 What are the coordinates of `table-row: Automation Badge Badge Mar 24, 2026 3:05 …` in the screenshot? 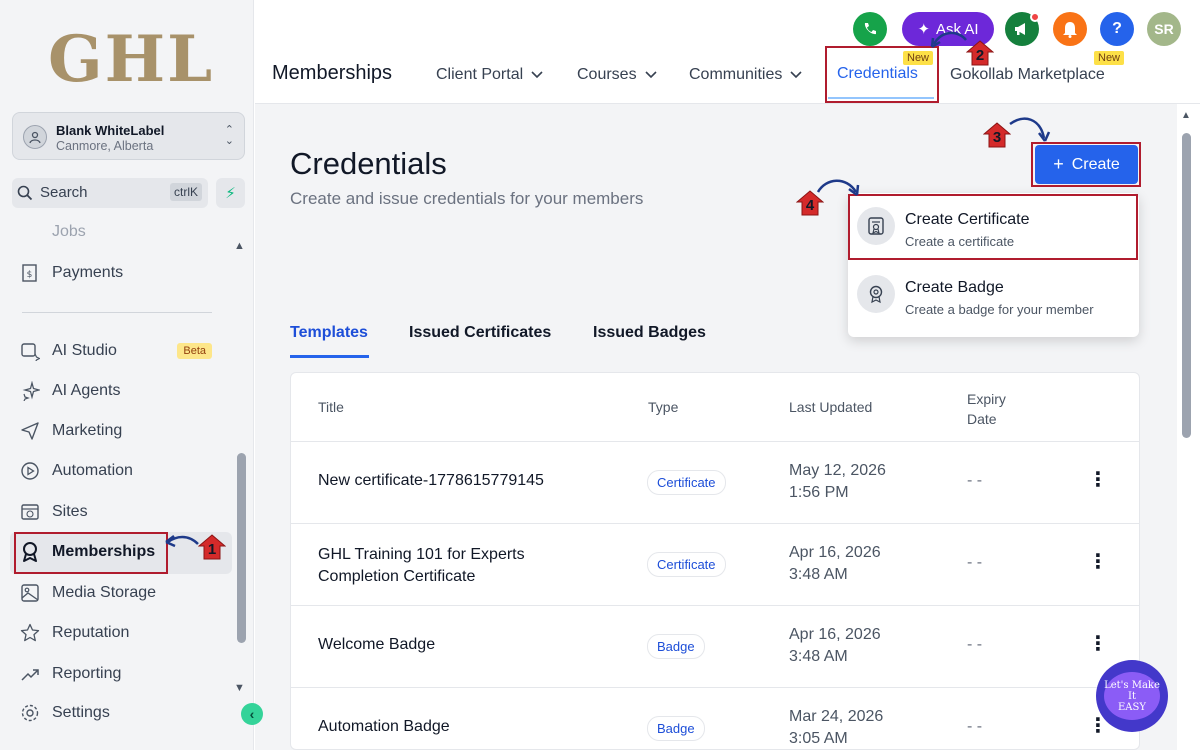 It's located at (715, 718).